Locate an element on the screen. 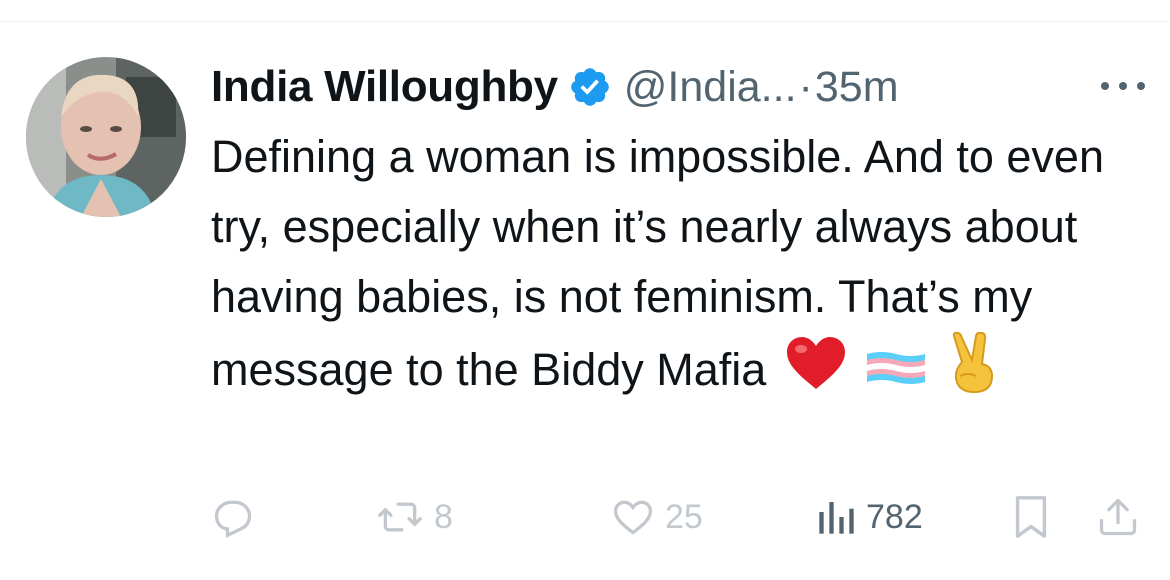 This screenshot has width=1170, height=580. share-icon is located at coordinates (1118, 517).